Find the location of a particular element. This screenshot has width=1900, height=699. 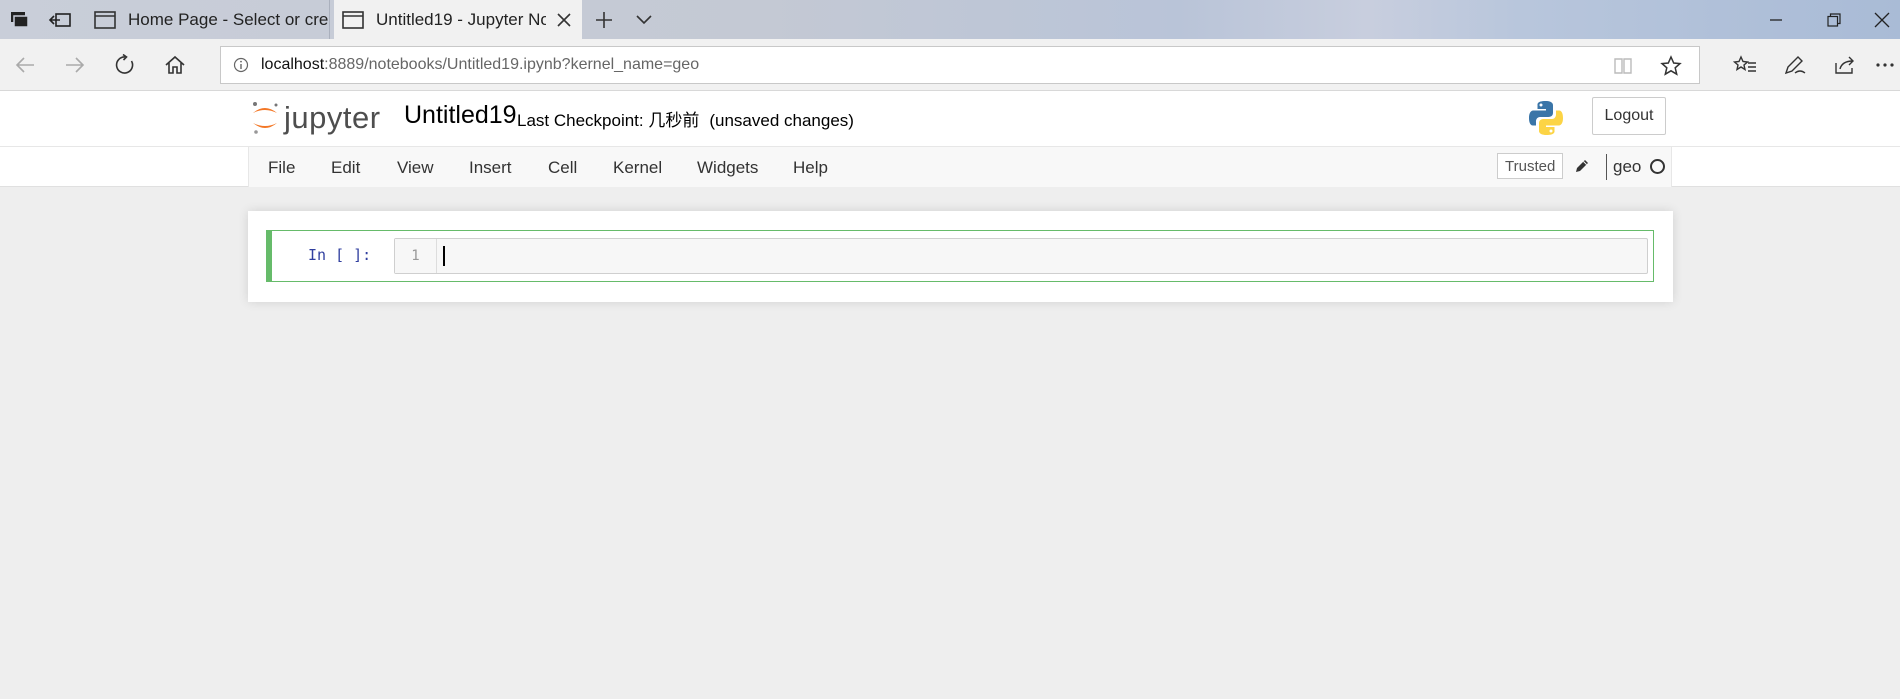

menu-cell: Cell is located at coordinates (562, 168).